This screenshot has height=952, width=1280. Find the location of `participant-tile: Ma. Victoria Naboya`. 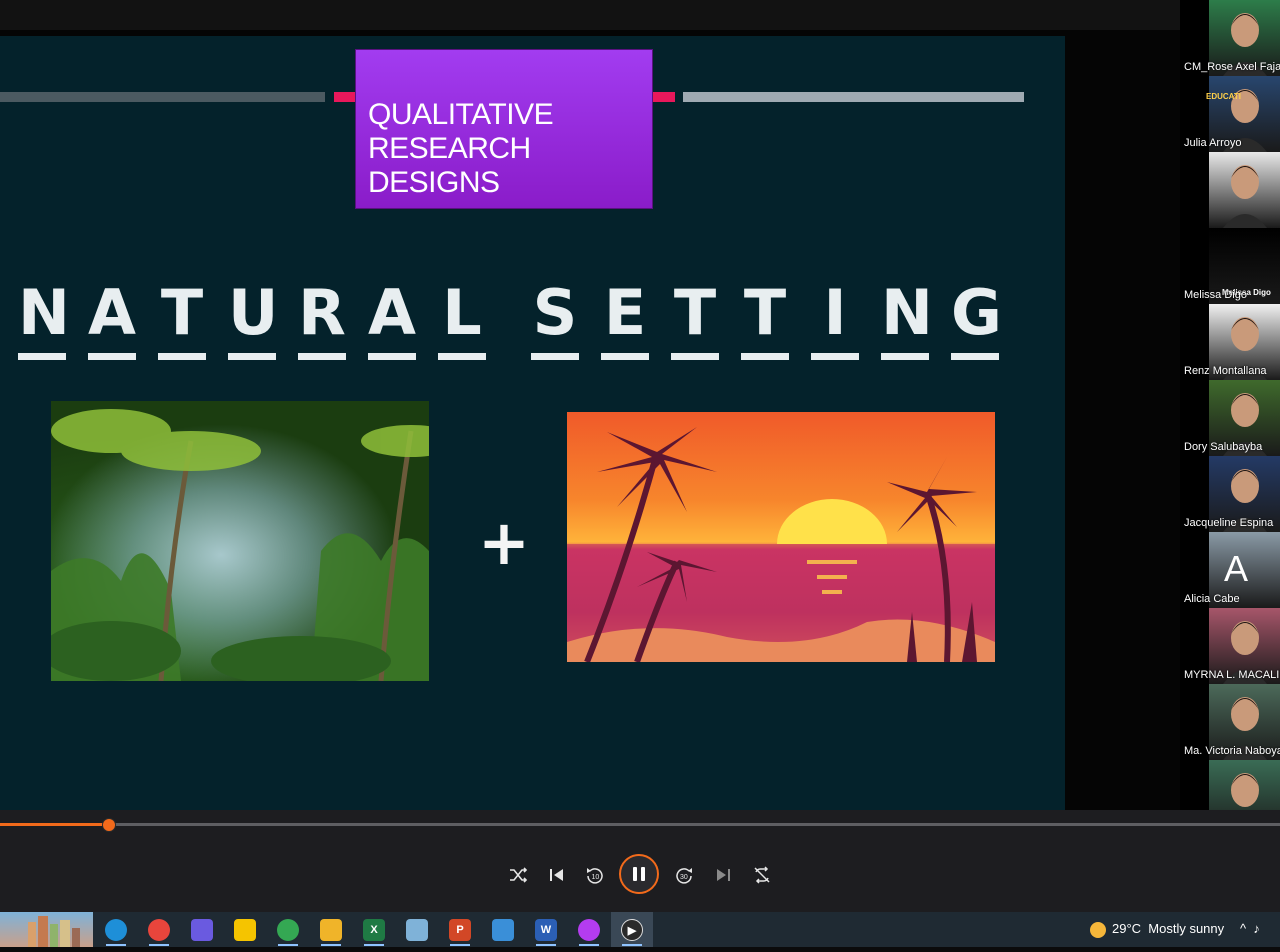

participant-tile: Ma. Victoria Naboya is located at coordinates (1230, 722).